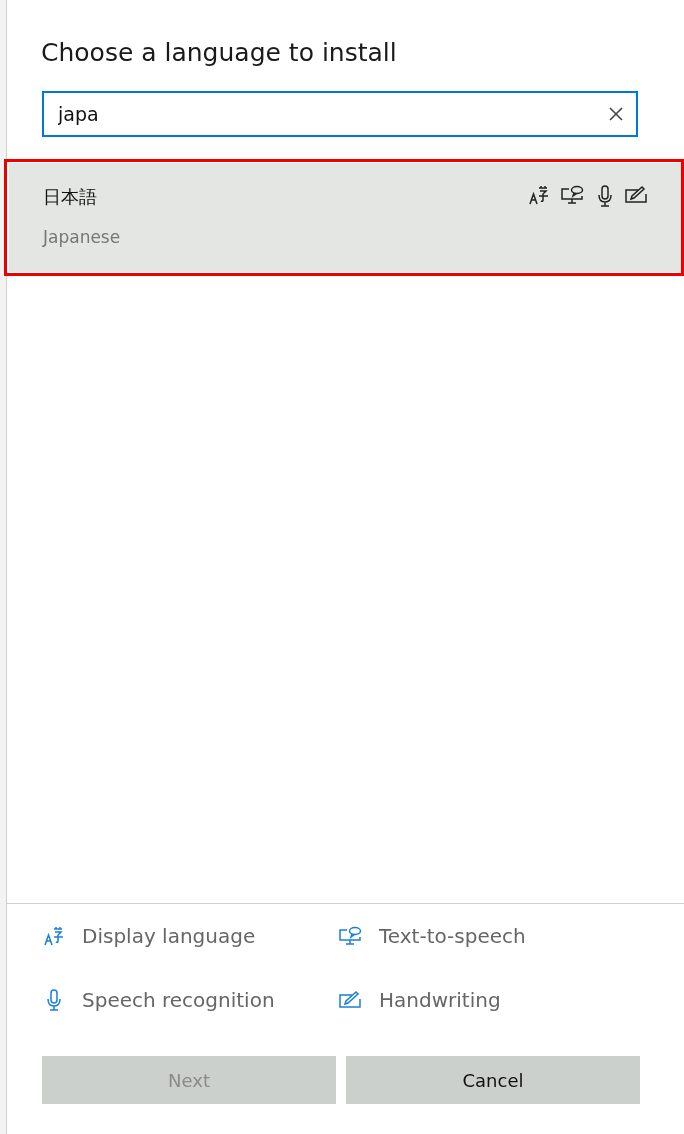 Image resolution: width=684 pixels, height=1134 pixels. Describe the element at coordinates (440, 1000) in the screenshot. I see `legend-label: Handwriting` at that location.